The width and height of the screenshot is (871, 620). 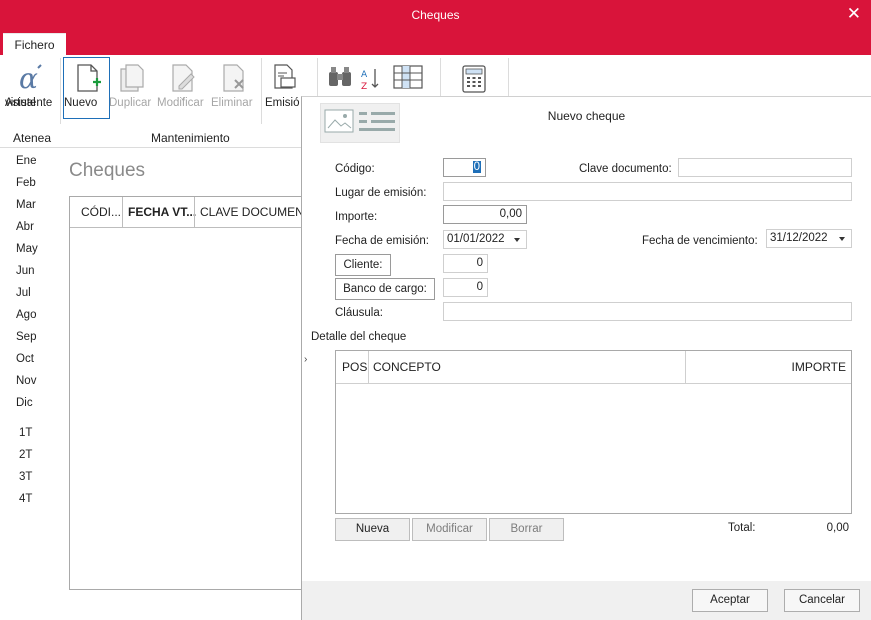 What do you see at coordinates (526, 529) in the screenshot?
I see `borrar-line-button: Borrar` at bounding box center [526, 529].